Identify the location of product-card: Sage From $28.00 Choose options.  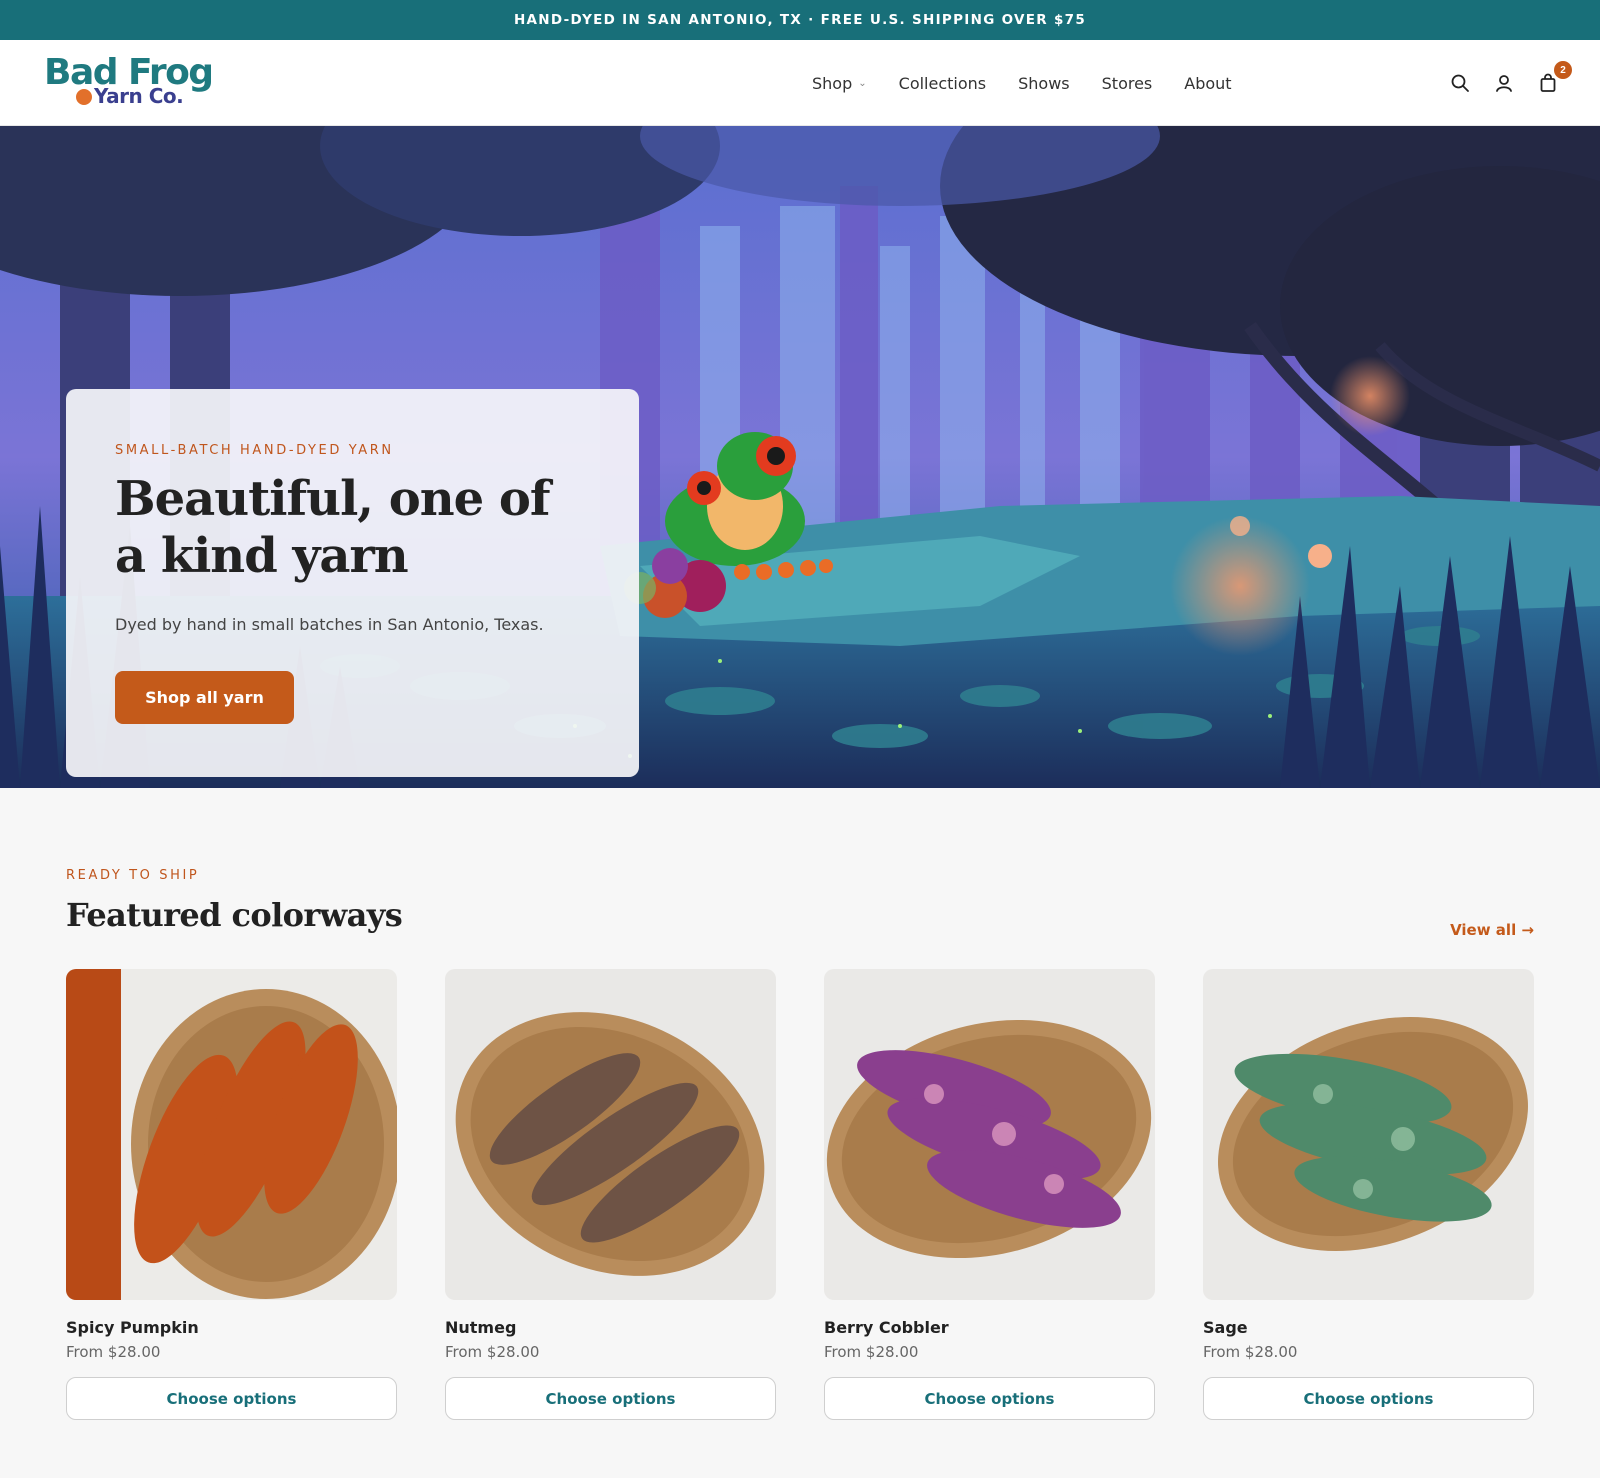
(1368, 1194).